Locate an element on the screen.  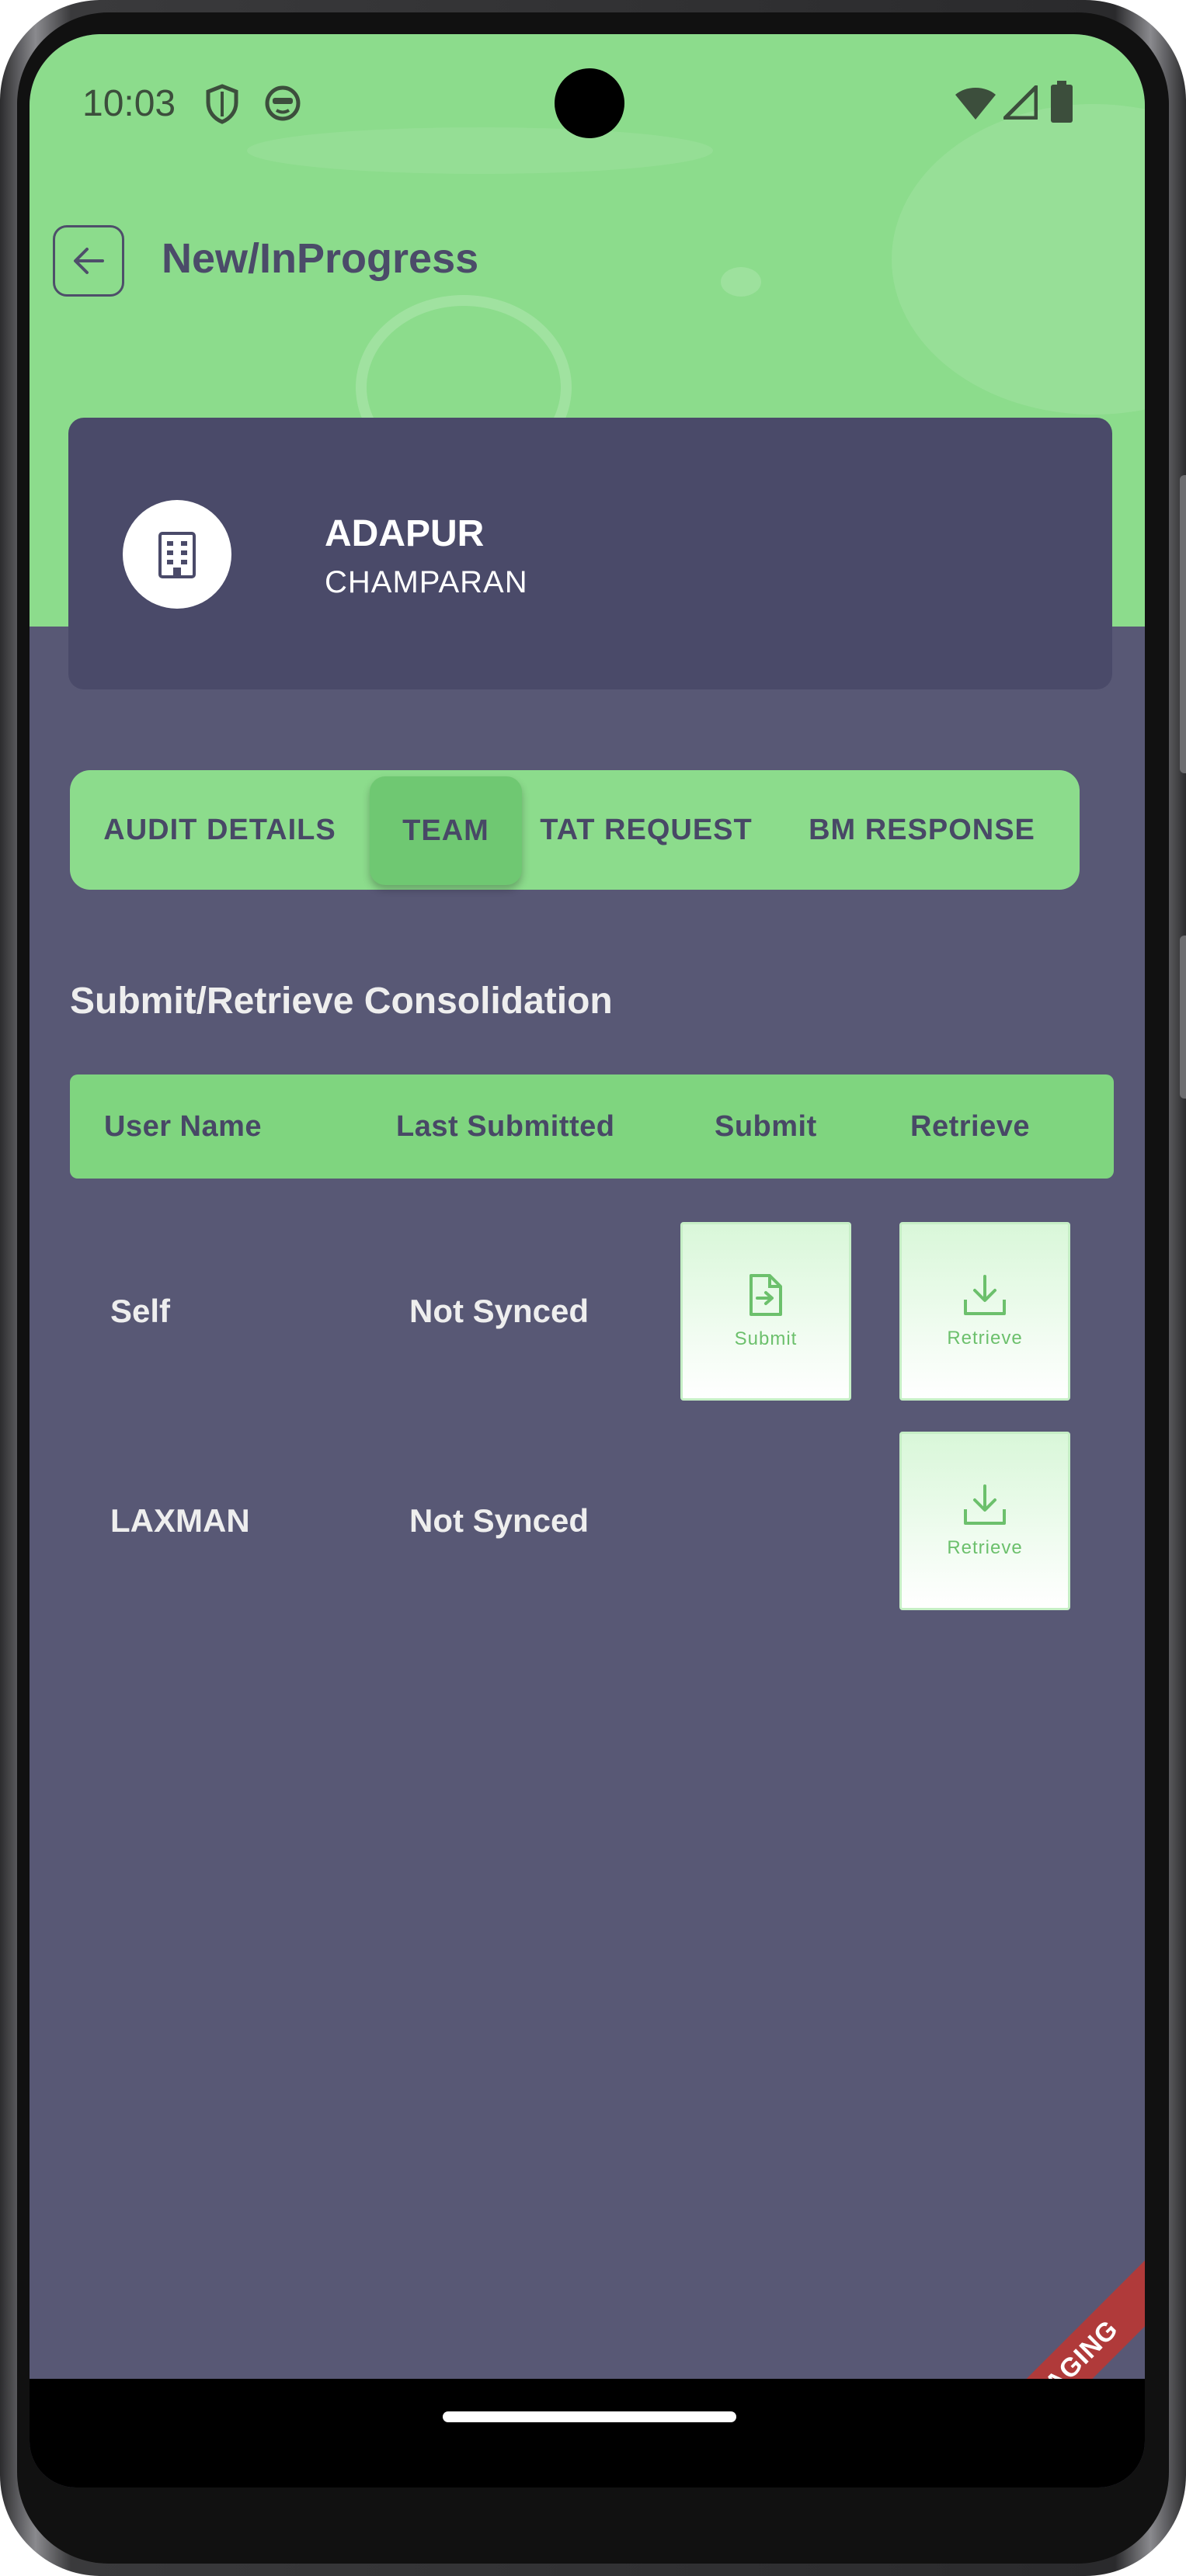
signal-icon is located at coordinates (1020, 102).